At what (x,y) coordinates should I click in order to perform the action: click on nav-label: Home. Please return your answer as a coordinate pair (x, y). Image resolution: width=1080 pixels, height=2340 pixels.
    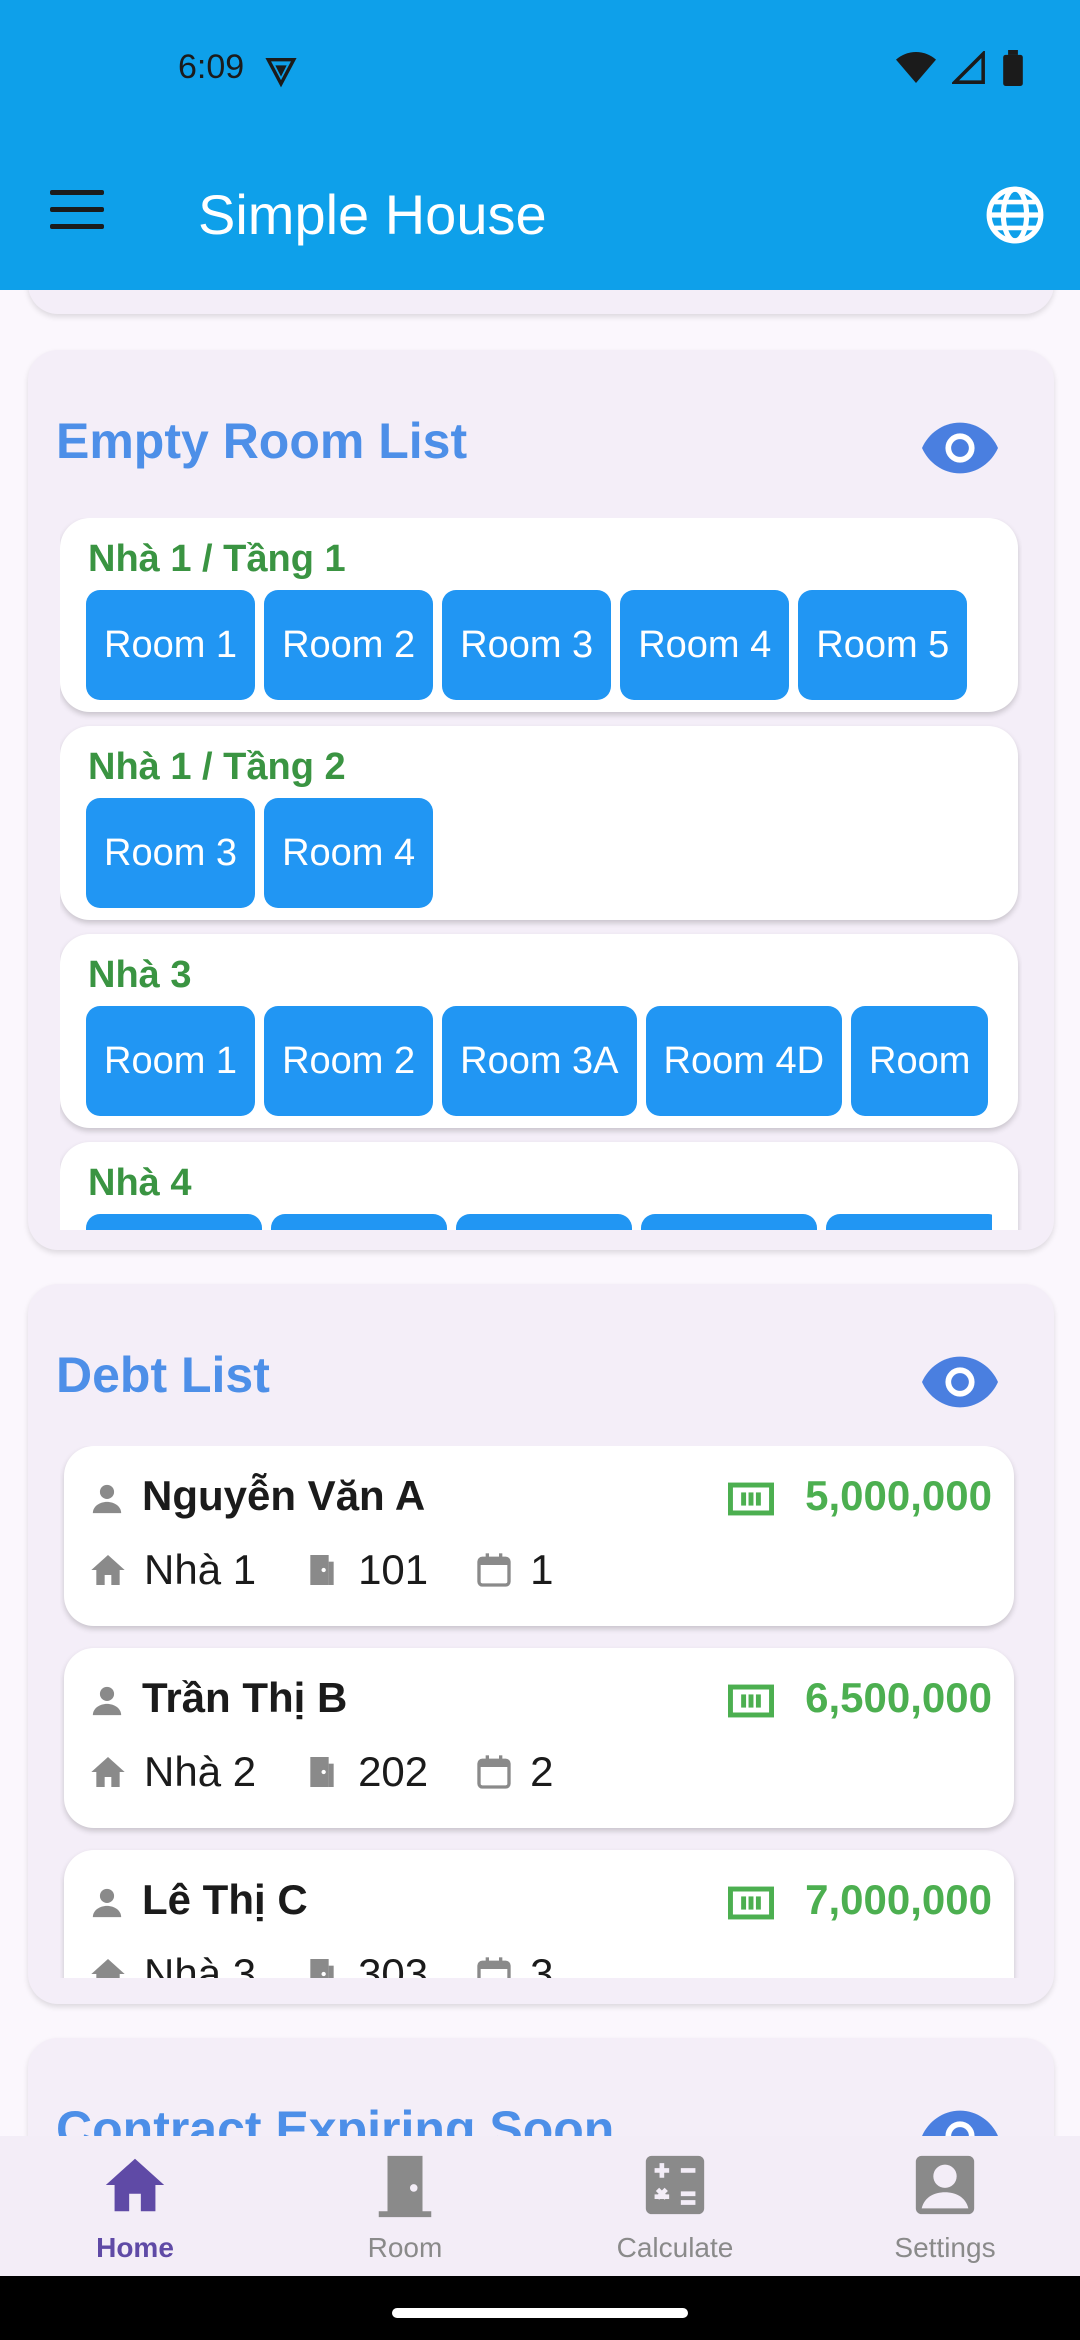
    Looking at the image, I should click on (135, 2247).